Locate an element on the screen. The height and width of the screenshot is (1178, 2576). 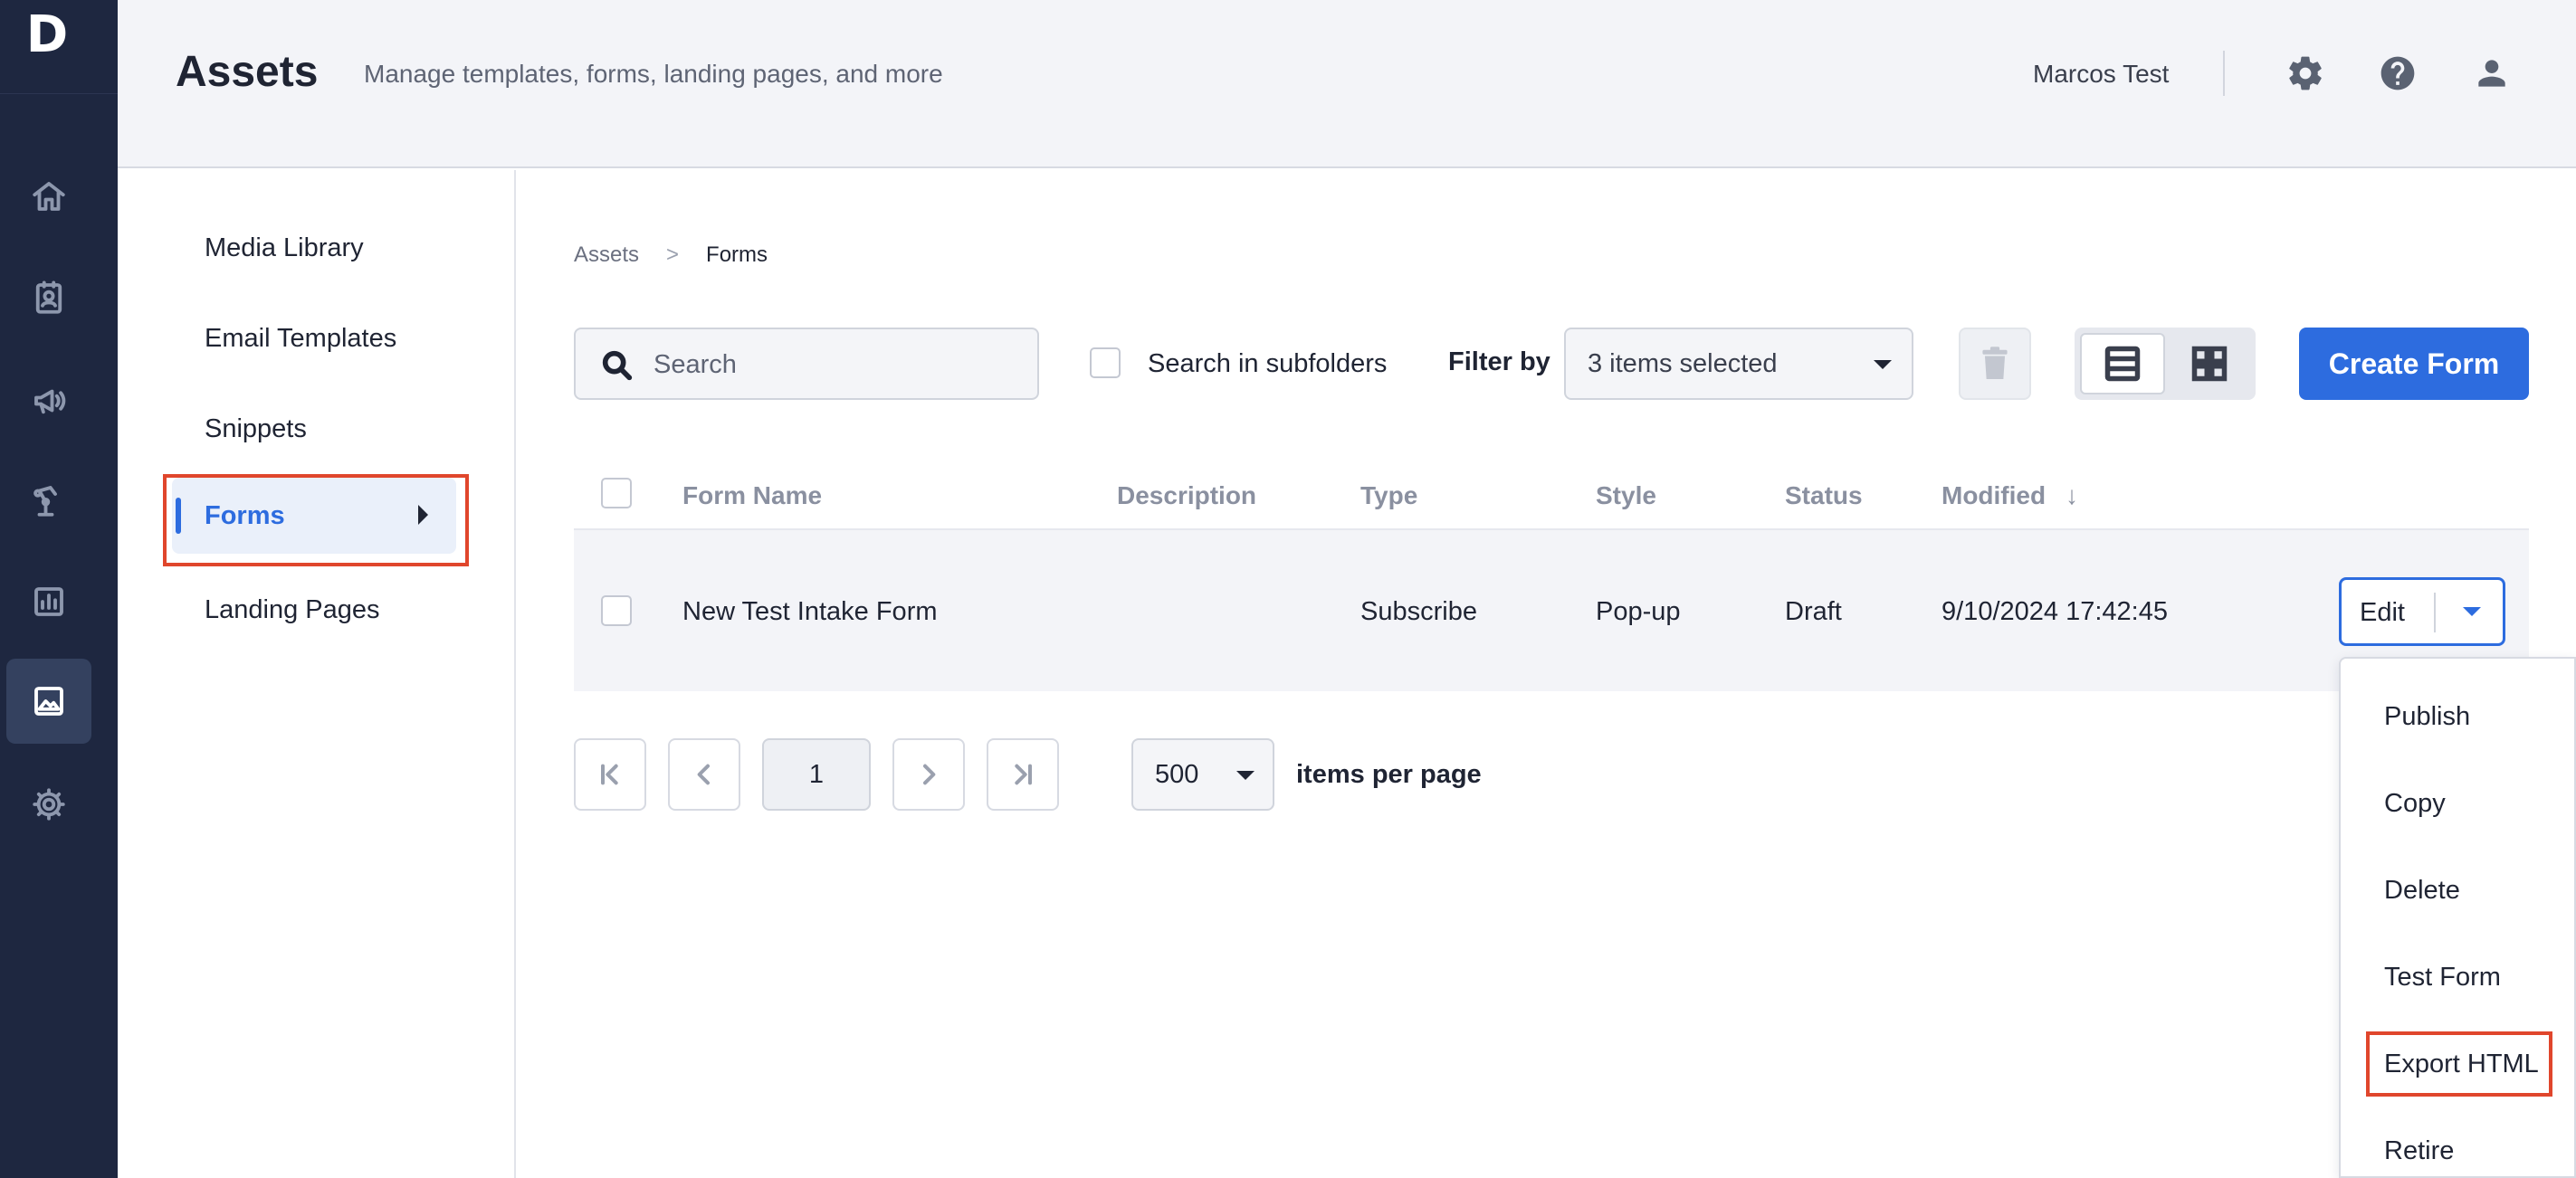
user-name: Marcos Test is located at coordinates (2101, 75).